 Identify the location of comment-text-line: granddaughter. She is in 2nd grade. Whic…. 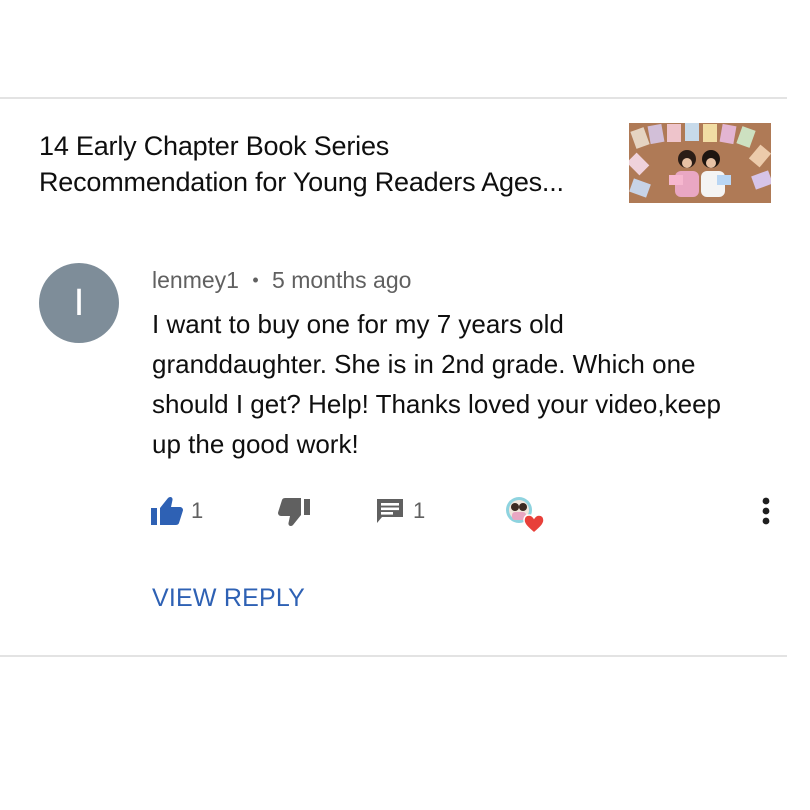
(424, 364).